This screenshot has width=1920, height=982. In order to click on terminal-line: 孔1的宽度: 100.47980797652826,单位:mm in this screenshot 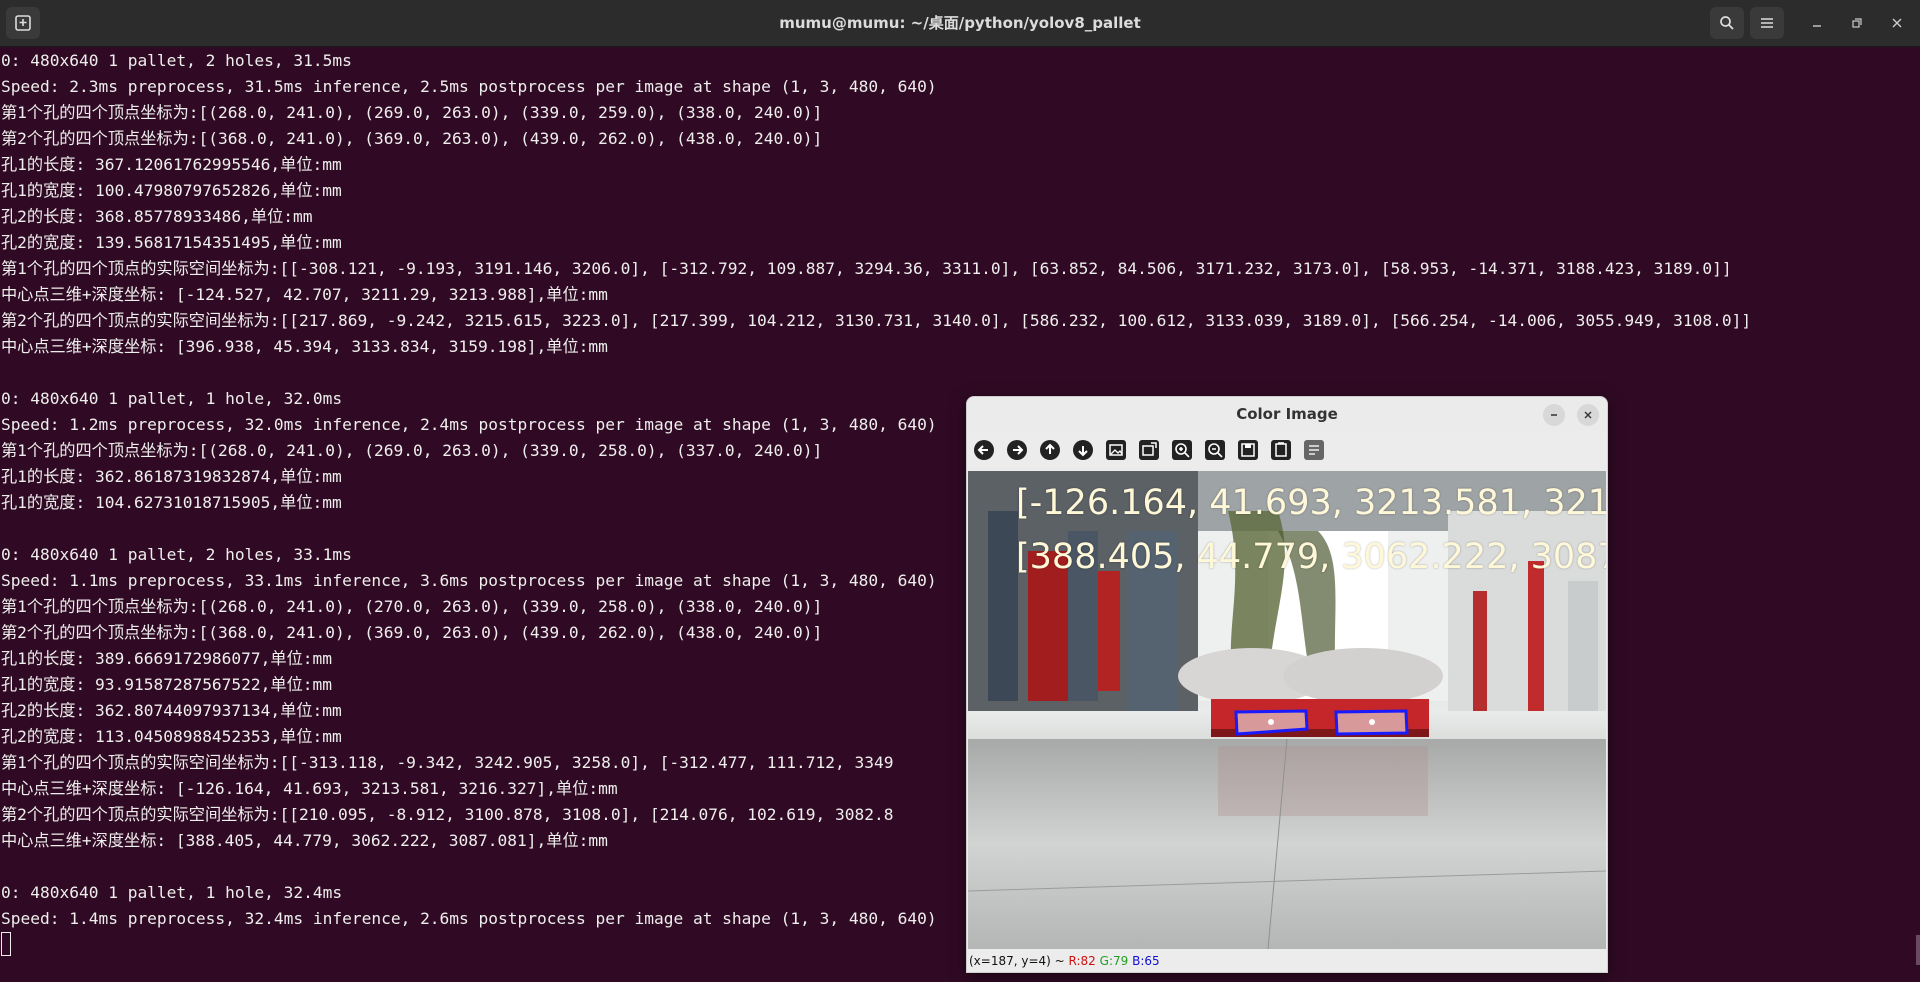, I will do `click(171, 190)`.